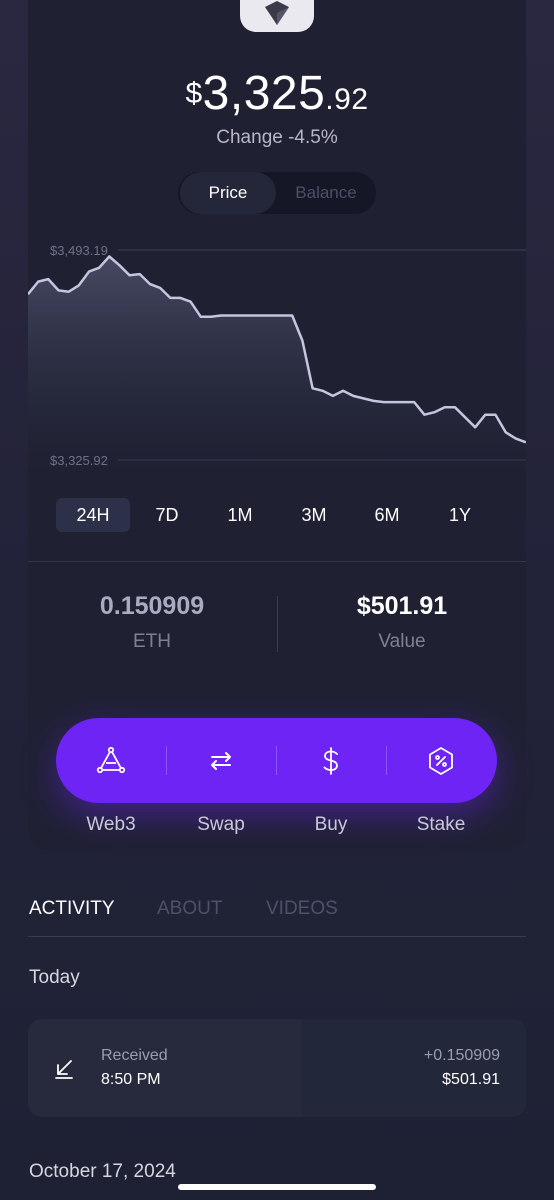  What do you see at coordinates (54, 977) in the screenshot?
I see `section-today: Today` at bounding box center [54, 977].